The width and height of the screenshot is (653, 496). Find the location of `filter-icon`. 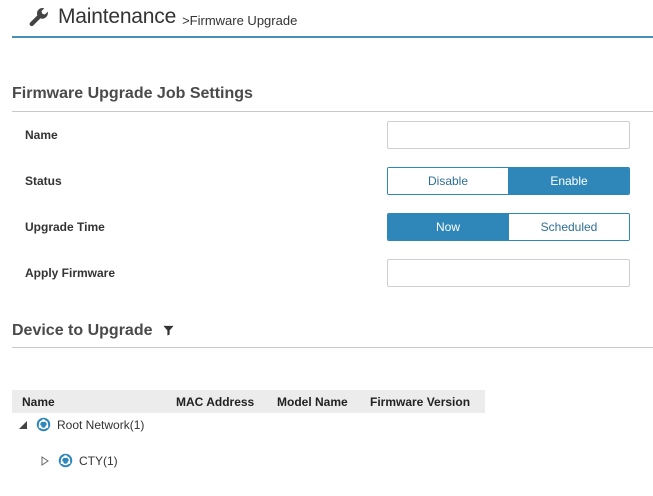

filter-icon is located at coordinates (168, 330).